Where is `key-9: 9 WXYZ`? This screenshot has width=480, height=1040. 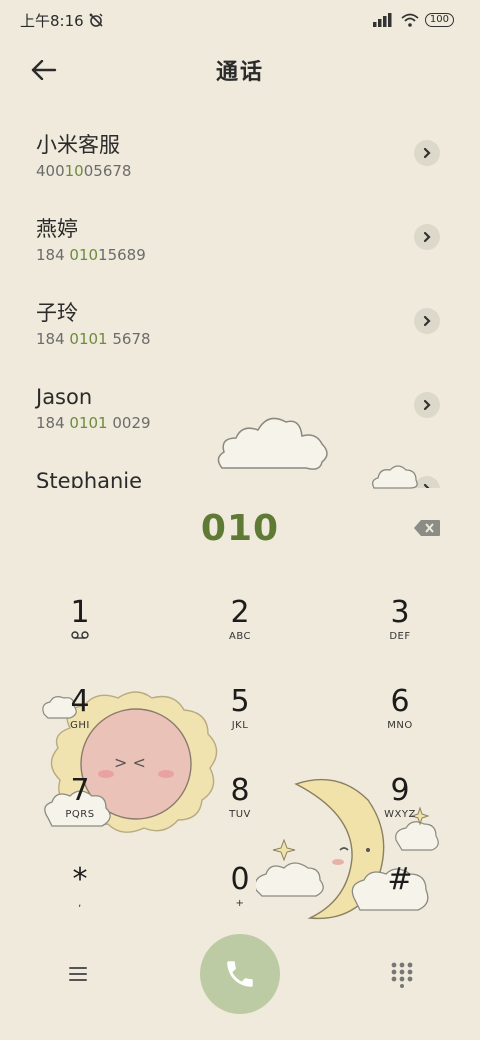
key-9: 9 WXYZ is located at coordinates (400, 809).